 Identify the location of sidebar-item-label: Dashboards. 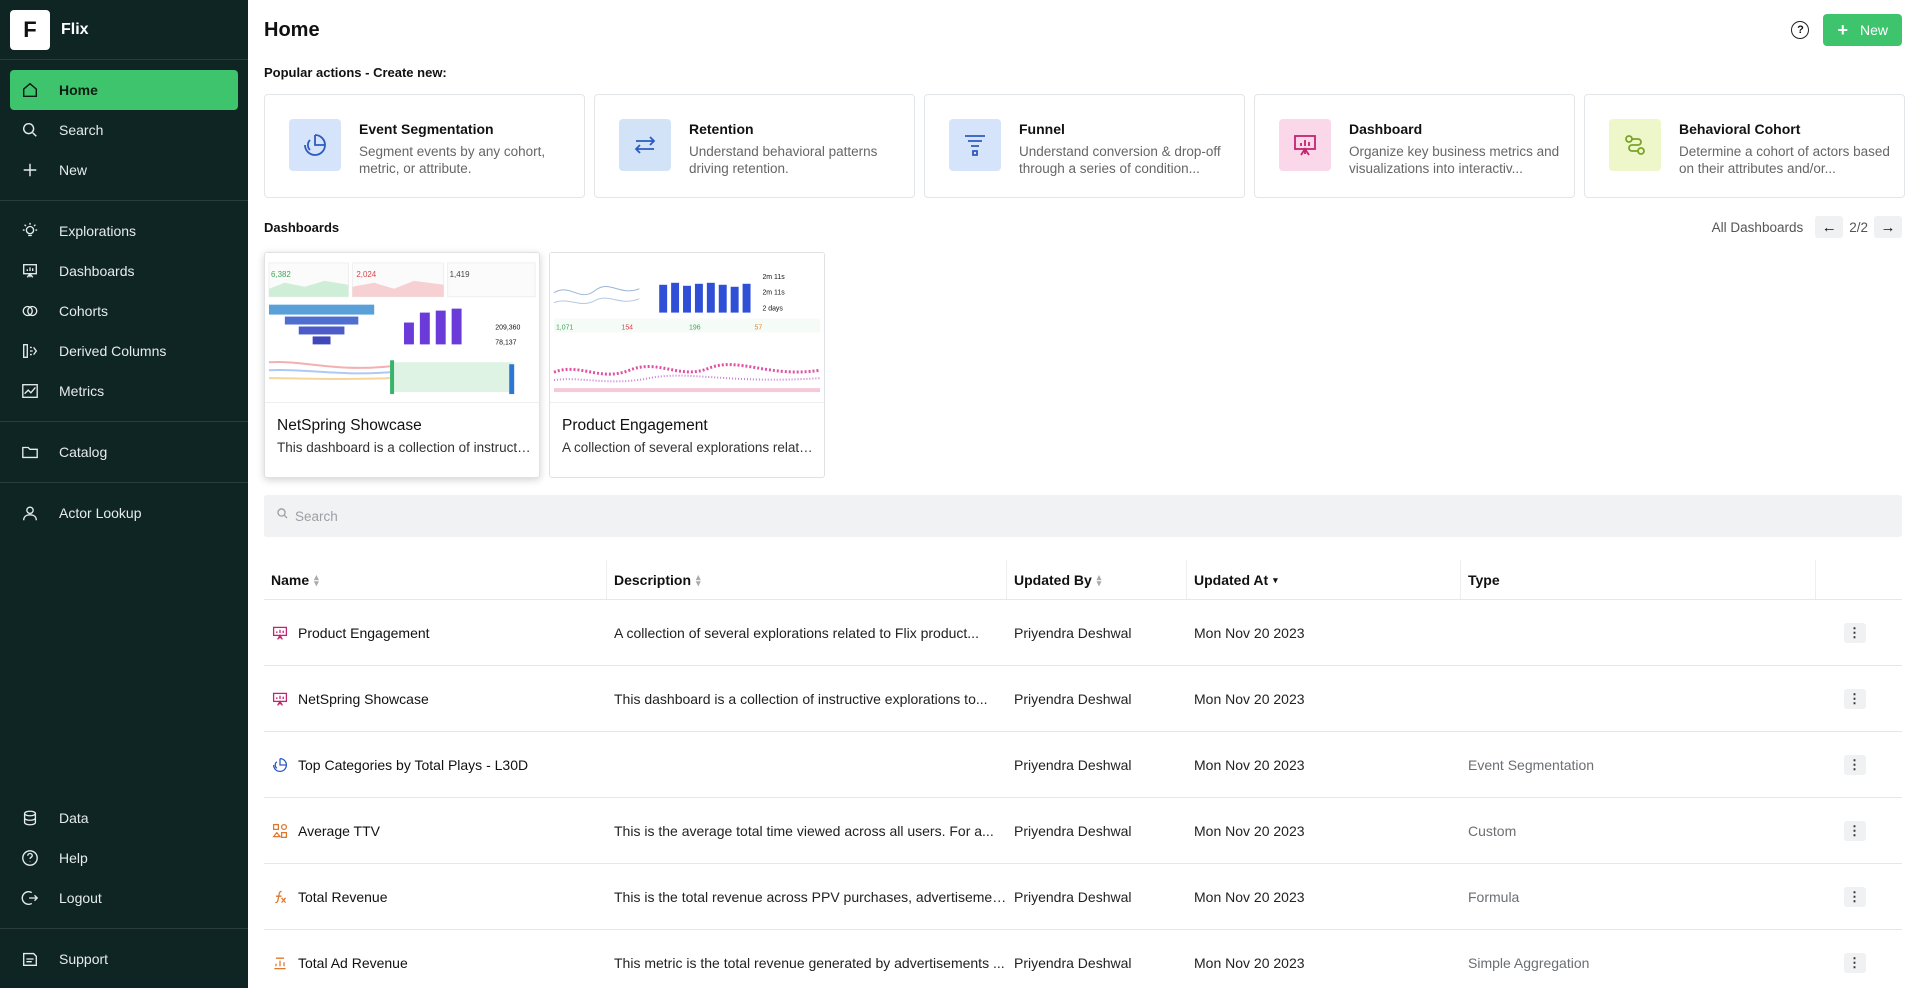
(97, 271).